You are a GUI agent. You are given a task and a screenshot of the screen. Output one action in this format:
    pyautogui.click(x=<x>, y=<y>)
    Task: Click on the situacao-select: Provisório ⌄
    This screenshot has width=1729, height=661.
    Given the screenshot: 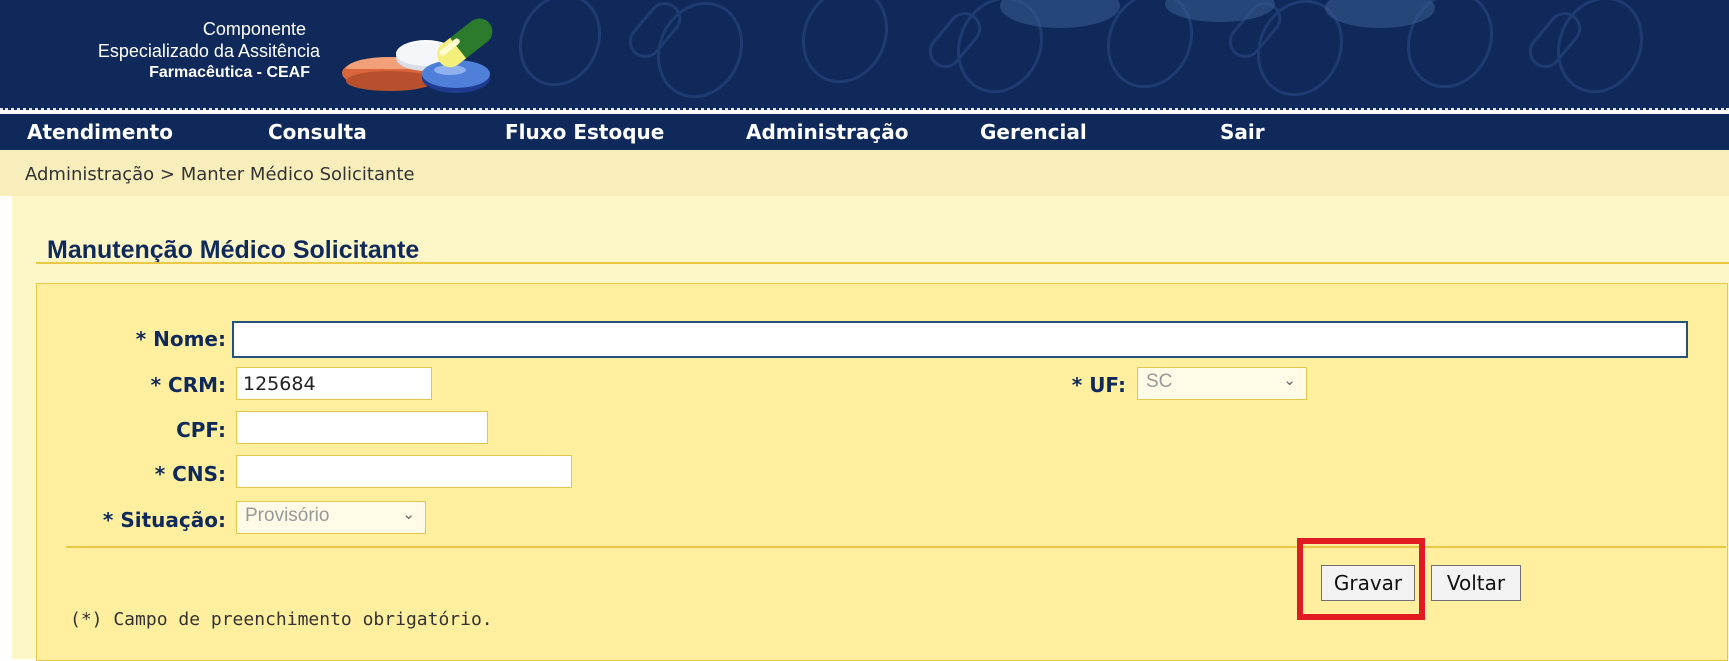 What is the action you would take?
    pyautogui.click(x=331, y=517)
    